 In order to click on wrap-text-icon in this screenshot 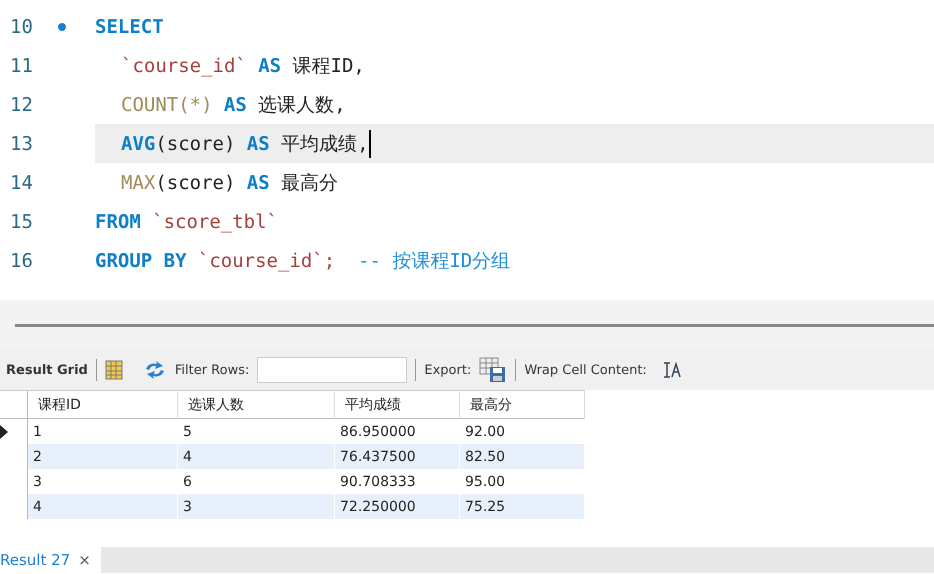, I will do `click(671, 370)`.